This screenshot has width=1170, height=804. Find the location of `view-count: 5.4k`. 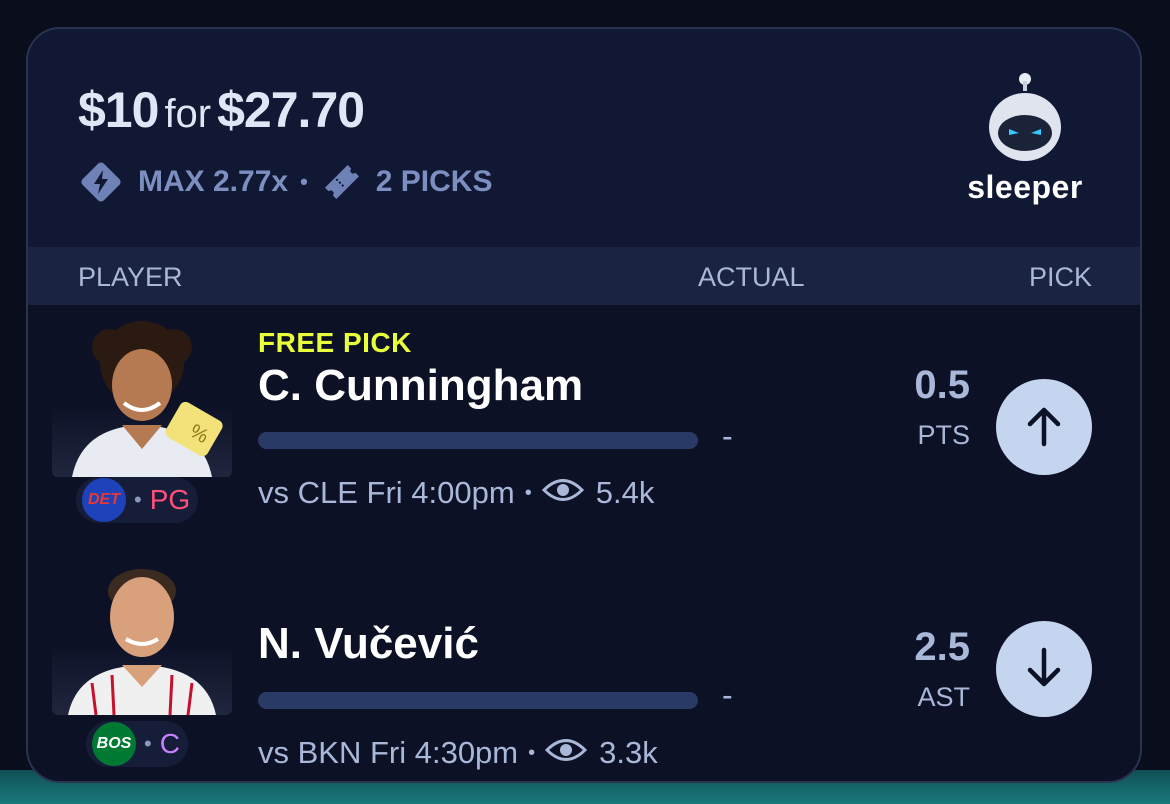

view-count: 5.4k is located at coordinates (625, 492).